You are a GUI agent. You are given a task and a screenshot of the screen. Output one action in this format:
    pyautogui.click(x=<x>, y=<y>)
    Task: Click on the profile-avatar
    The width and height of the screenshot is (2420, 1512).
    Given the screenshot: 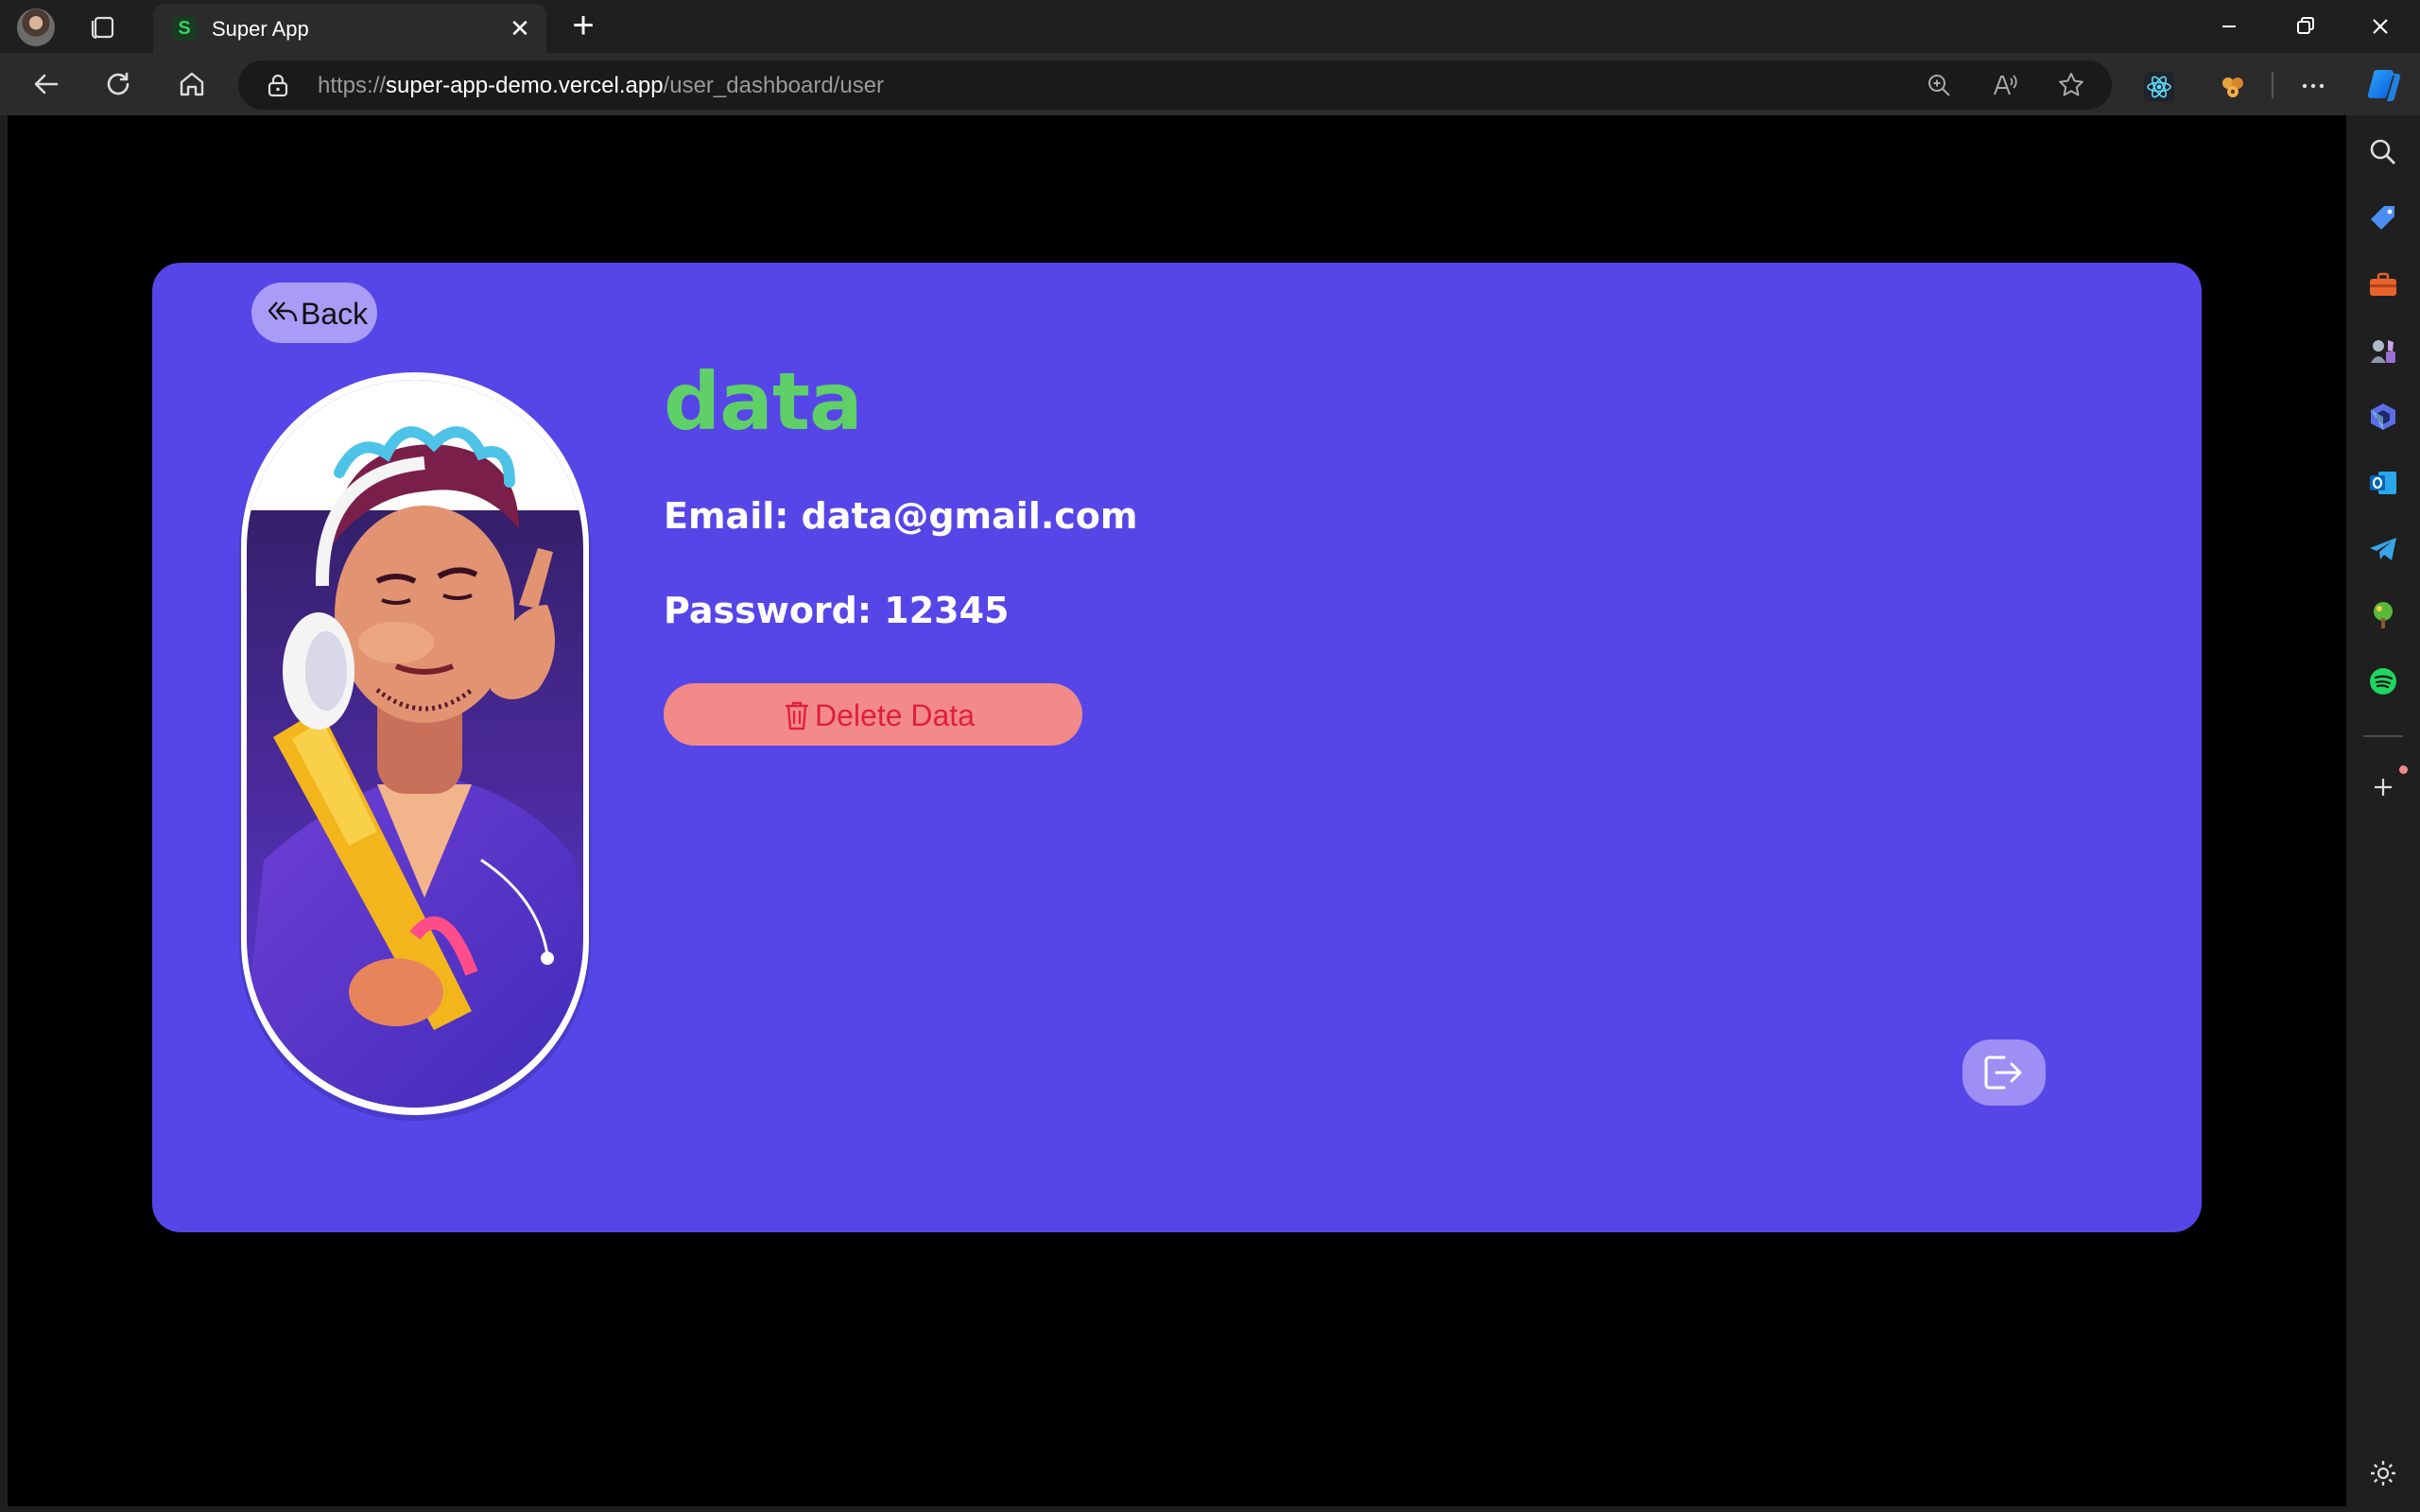 What is the action you would take?
    pyautogui.click(x=36, y=27)
    